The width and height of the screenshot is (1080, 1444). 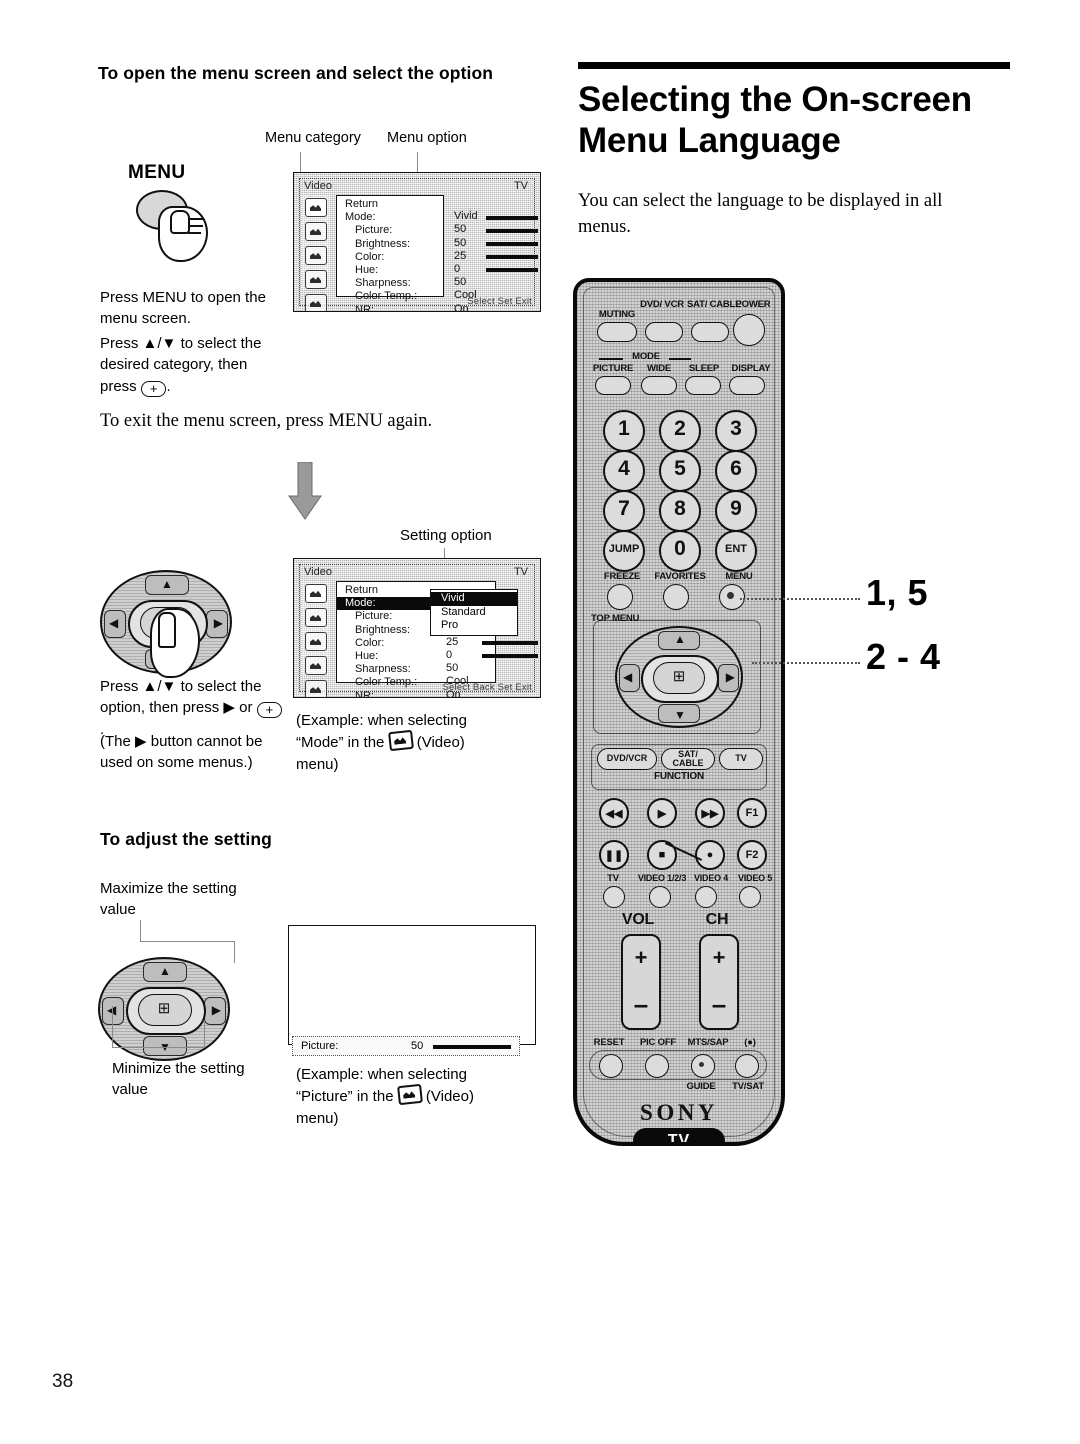 I want to click on remote-button-wide, so click(x=659, y=385).